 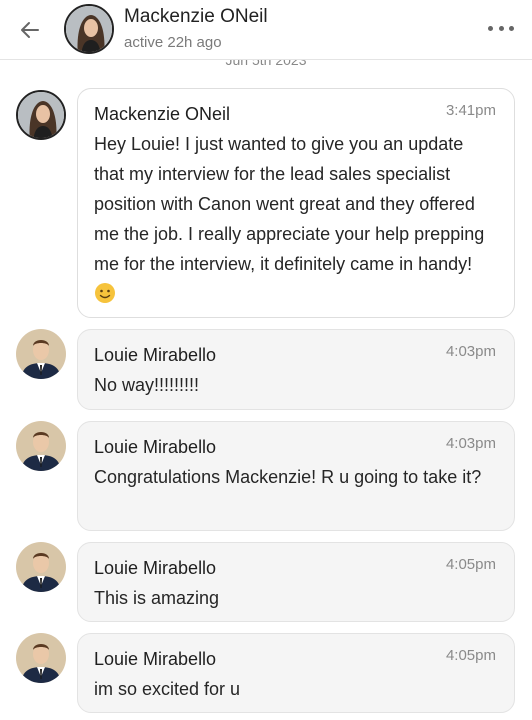 What do you see at coordinates (89, 29) in the screenshot?
I see `header-avatar` at bounding box center [89, 29].